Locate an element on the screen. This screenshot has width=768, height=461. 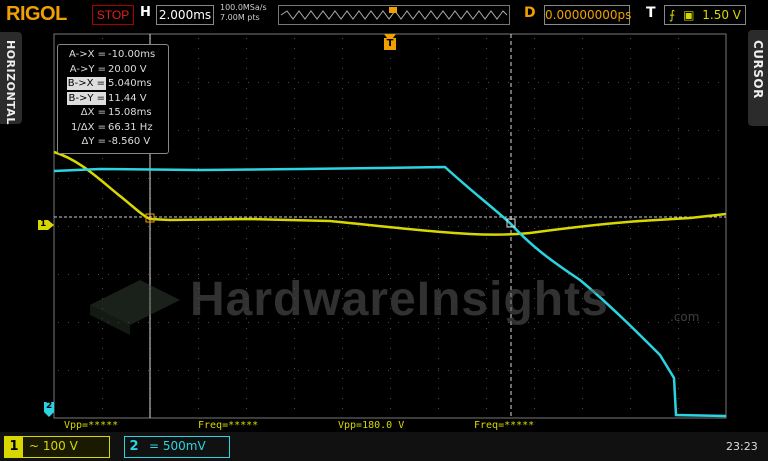
cursor-readout-value: -10.00ms is located at coordinates (132, 54).